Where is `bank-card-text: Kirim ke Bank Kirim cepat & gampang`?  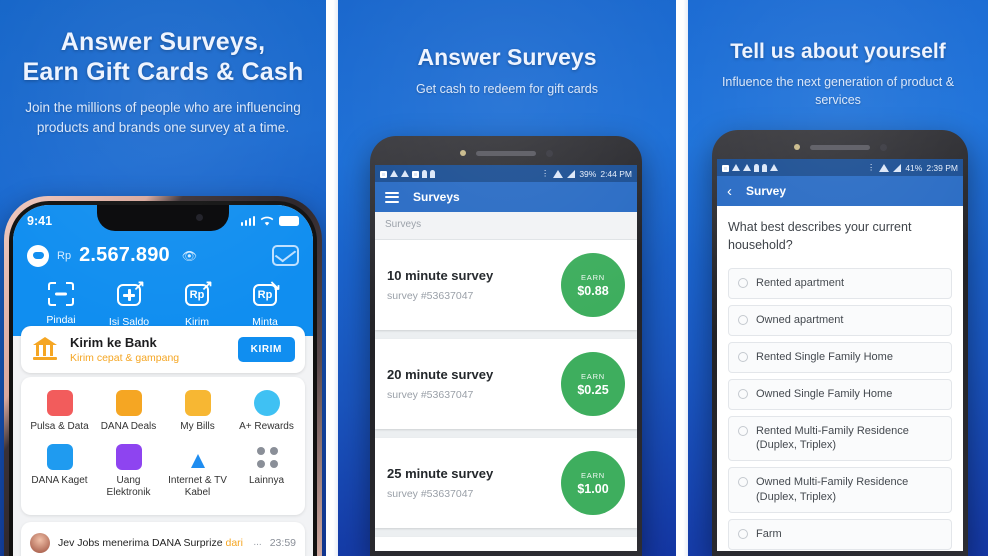 bank-card-text: Kirim ke Bank Kirim cepat & gampang is located at coordinates (149, 349).